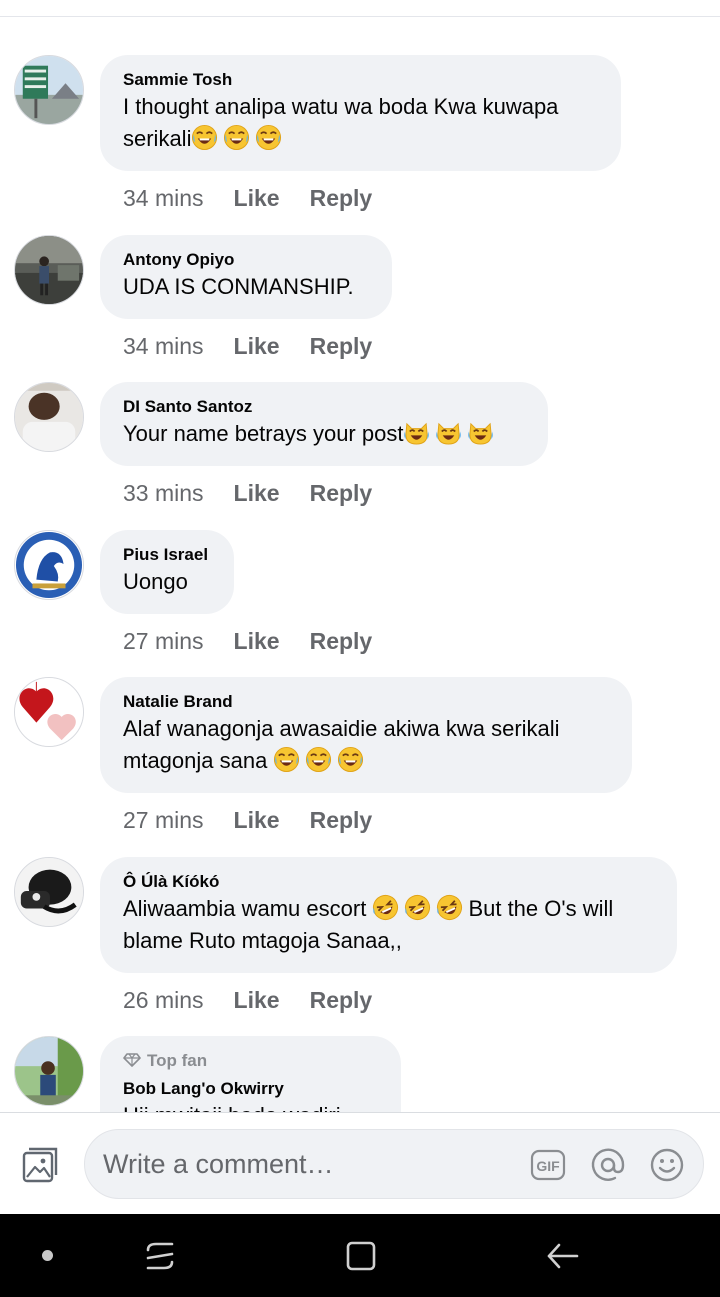 The image size is (720, 1297). I want to click on top-fan-label: Top fan, so click(177, 1060).